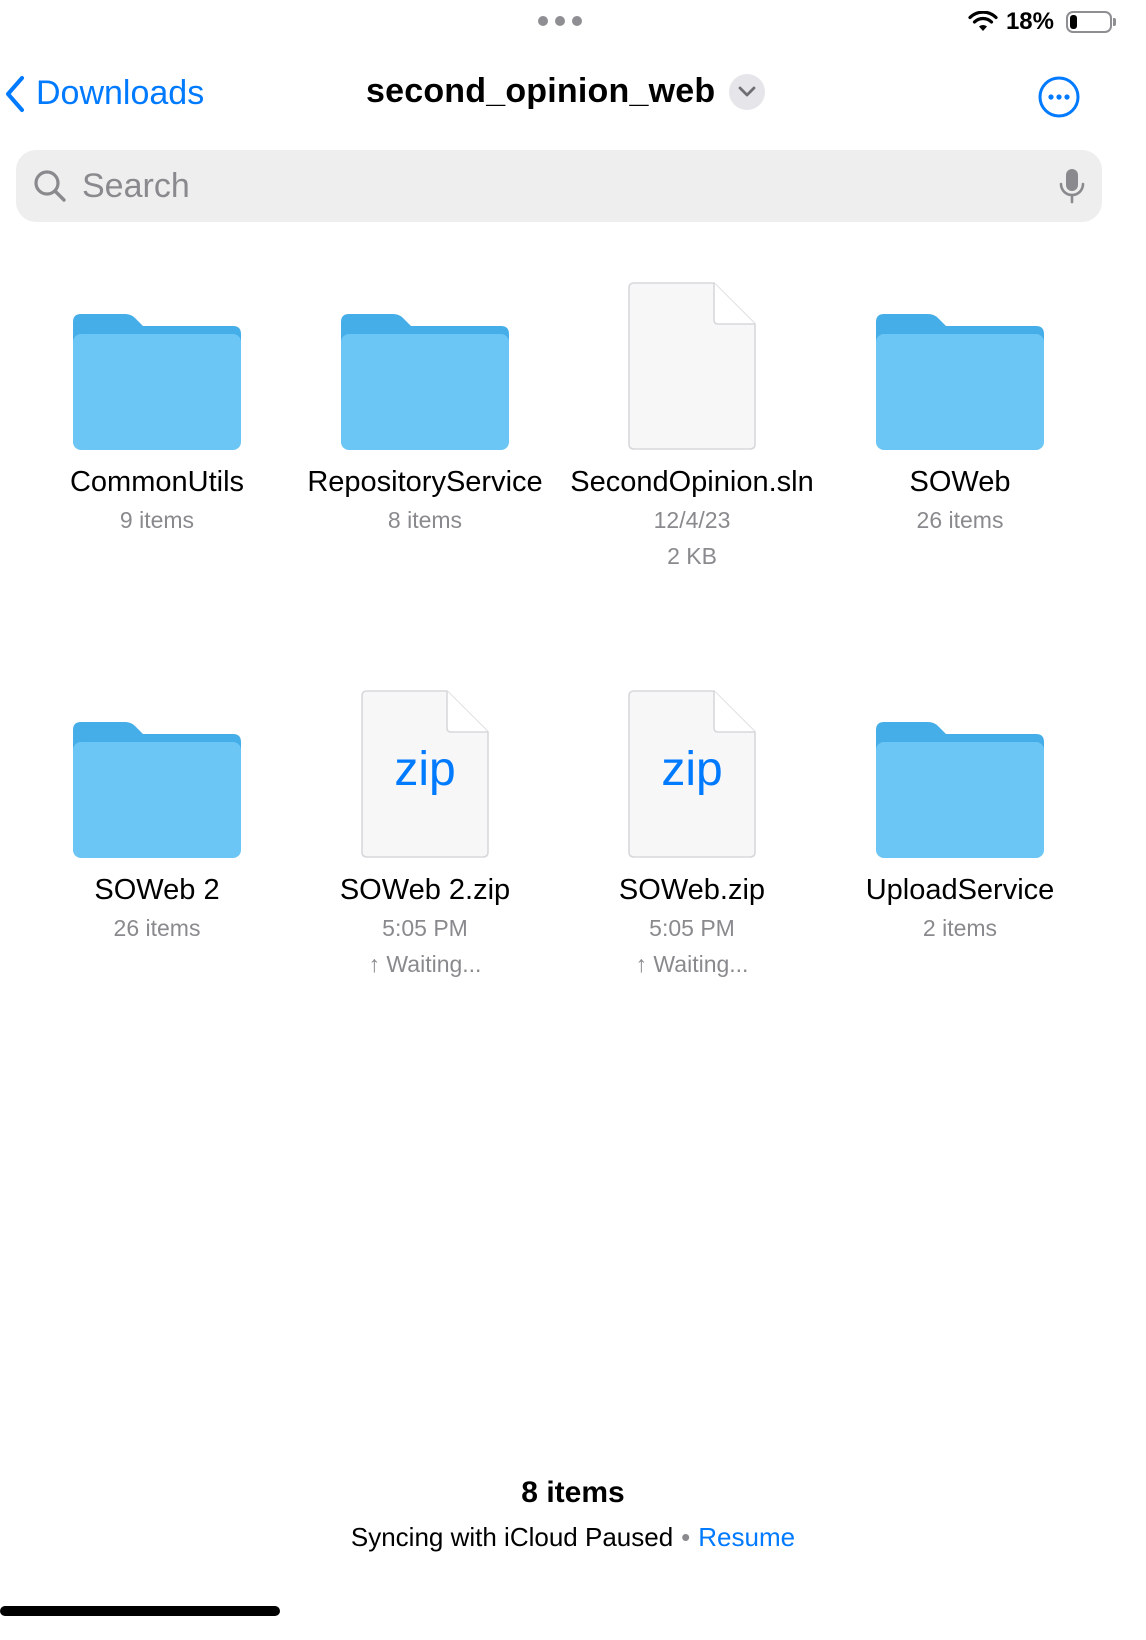  Describe the element at coordinates (569, 186) in the screenshot. I see `search-input` at that location.